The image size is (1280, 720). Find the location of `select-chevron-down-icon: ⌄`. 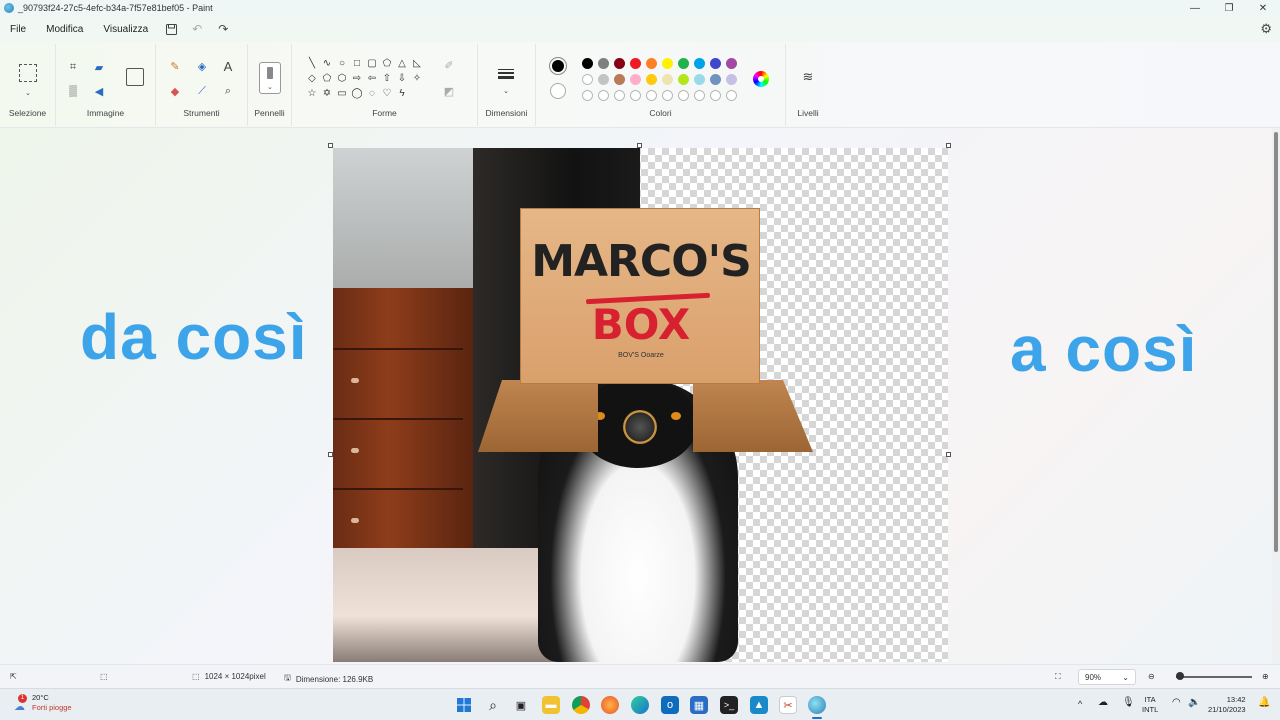

select-chevron-down-icon: ⌄ is located at coordinates (28, 93).